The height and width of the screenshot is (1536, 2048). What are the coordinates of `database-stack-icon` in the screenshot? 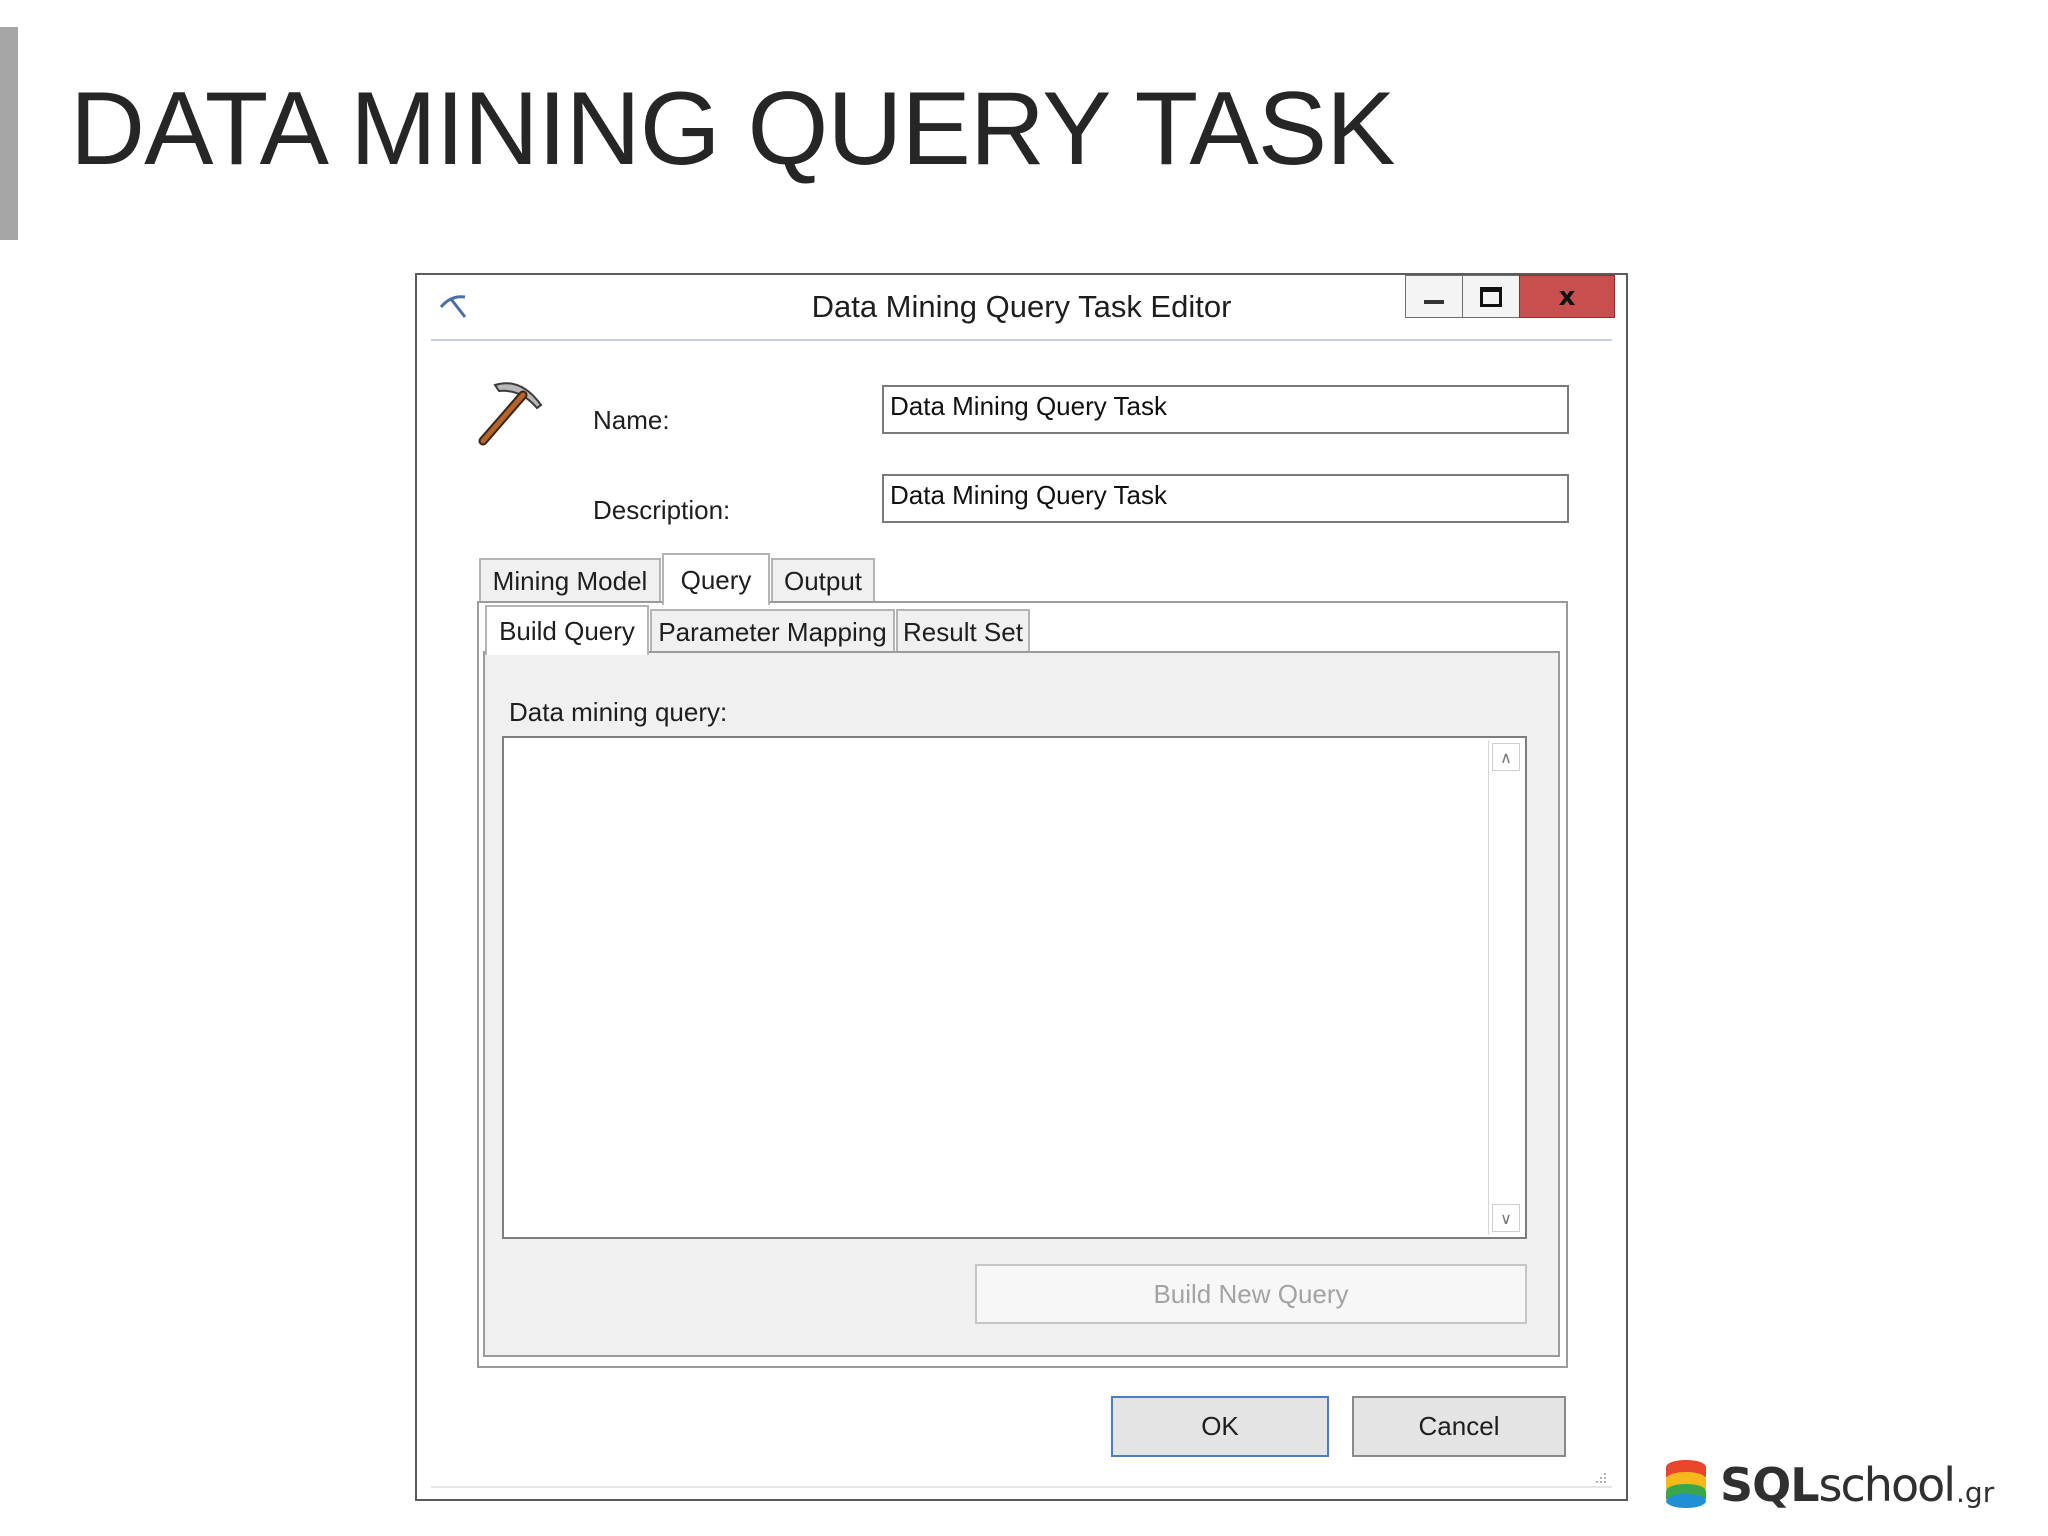 It's located at (1686, 1484).